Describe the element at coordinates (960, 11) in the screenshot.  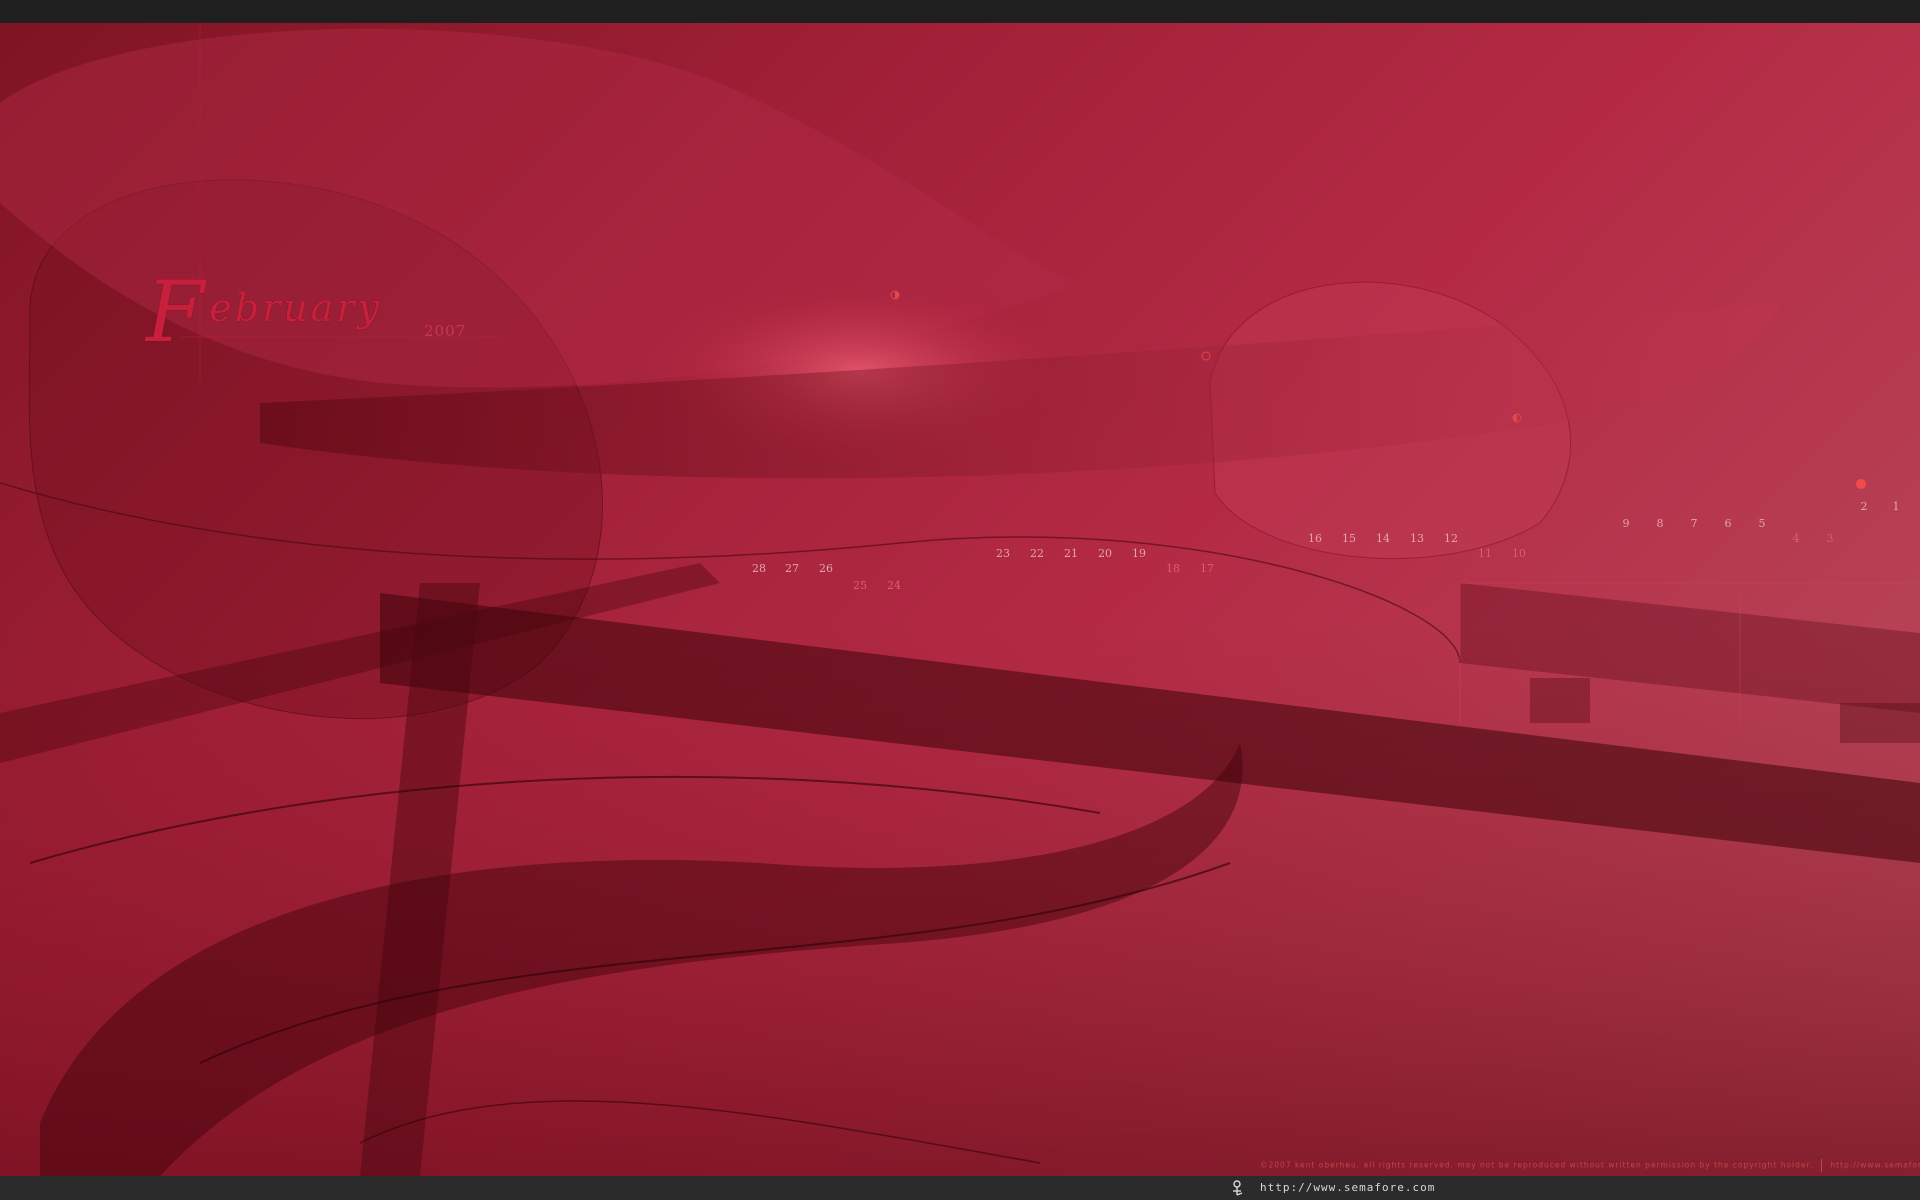
I see `top-bar` at that location.